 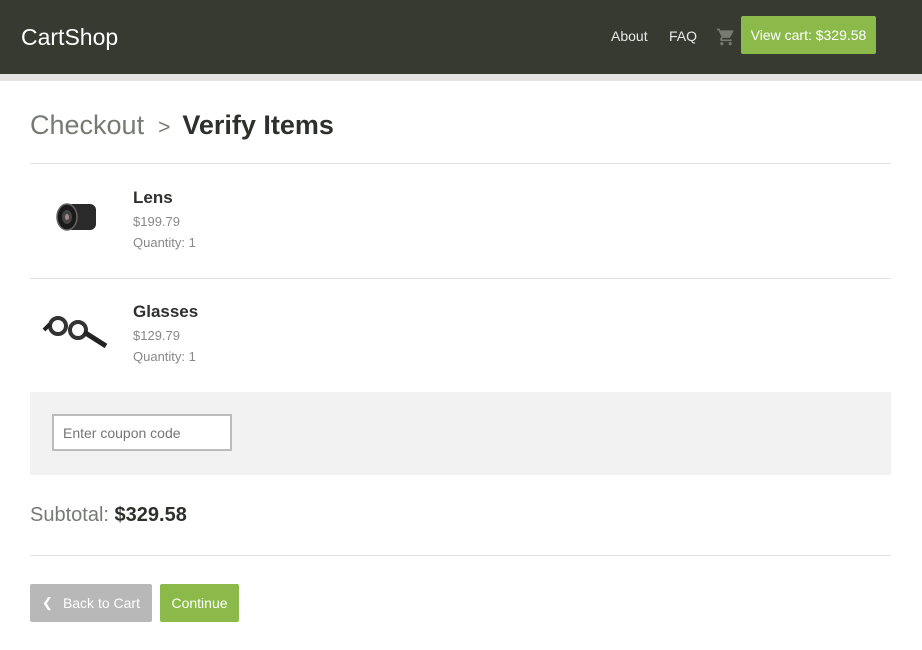 I want to click on back-label: Back to Cart, so click(x=101, y=603).